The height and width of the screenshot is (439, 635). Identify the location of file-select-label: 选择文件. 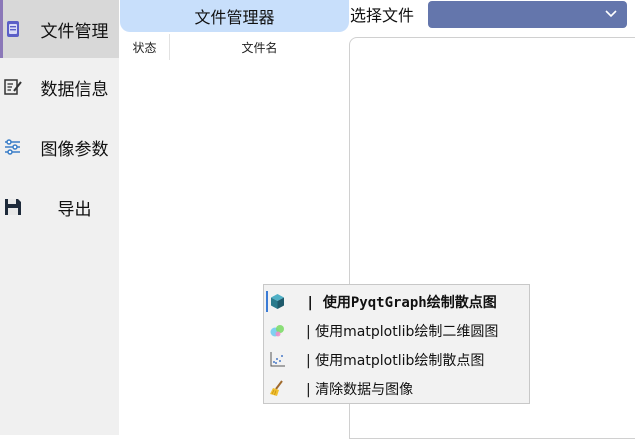
(382, 15).